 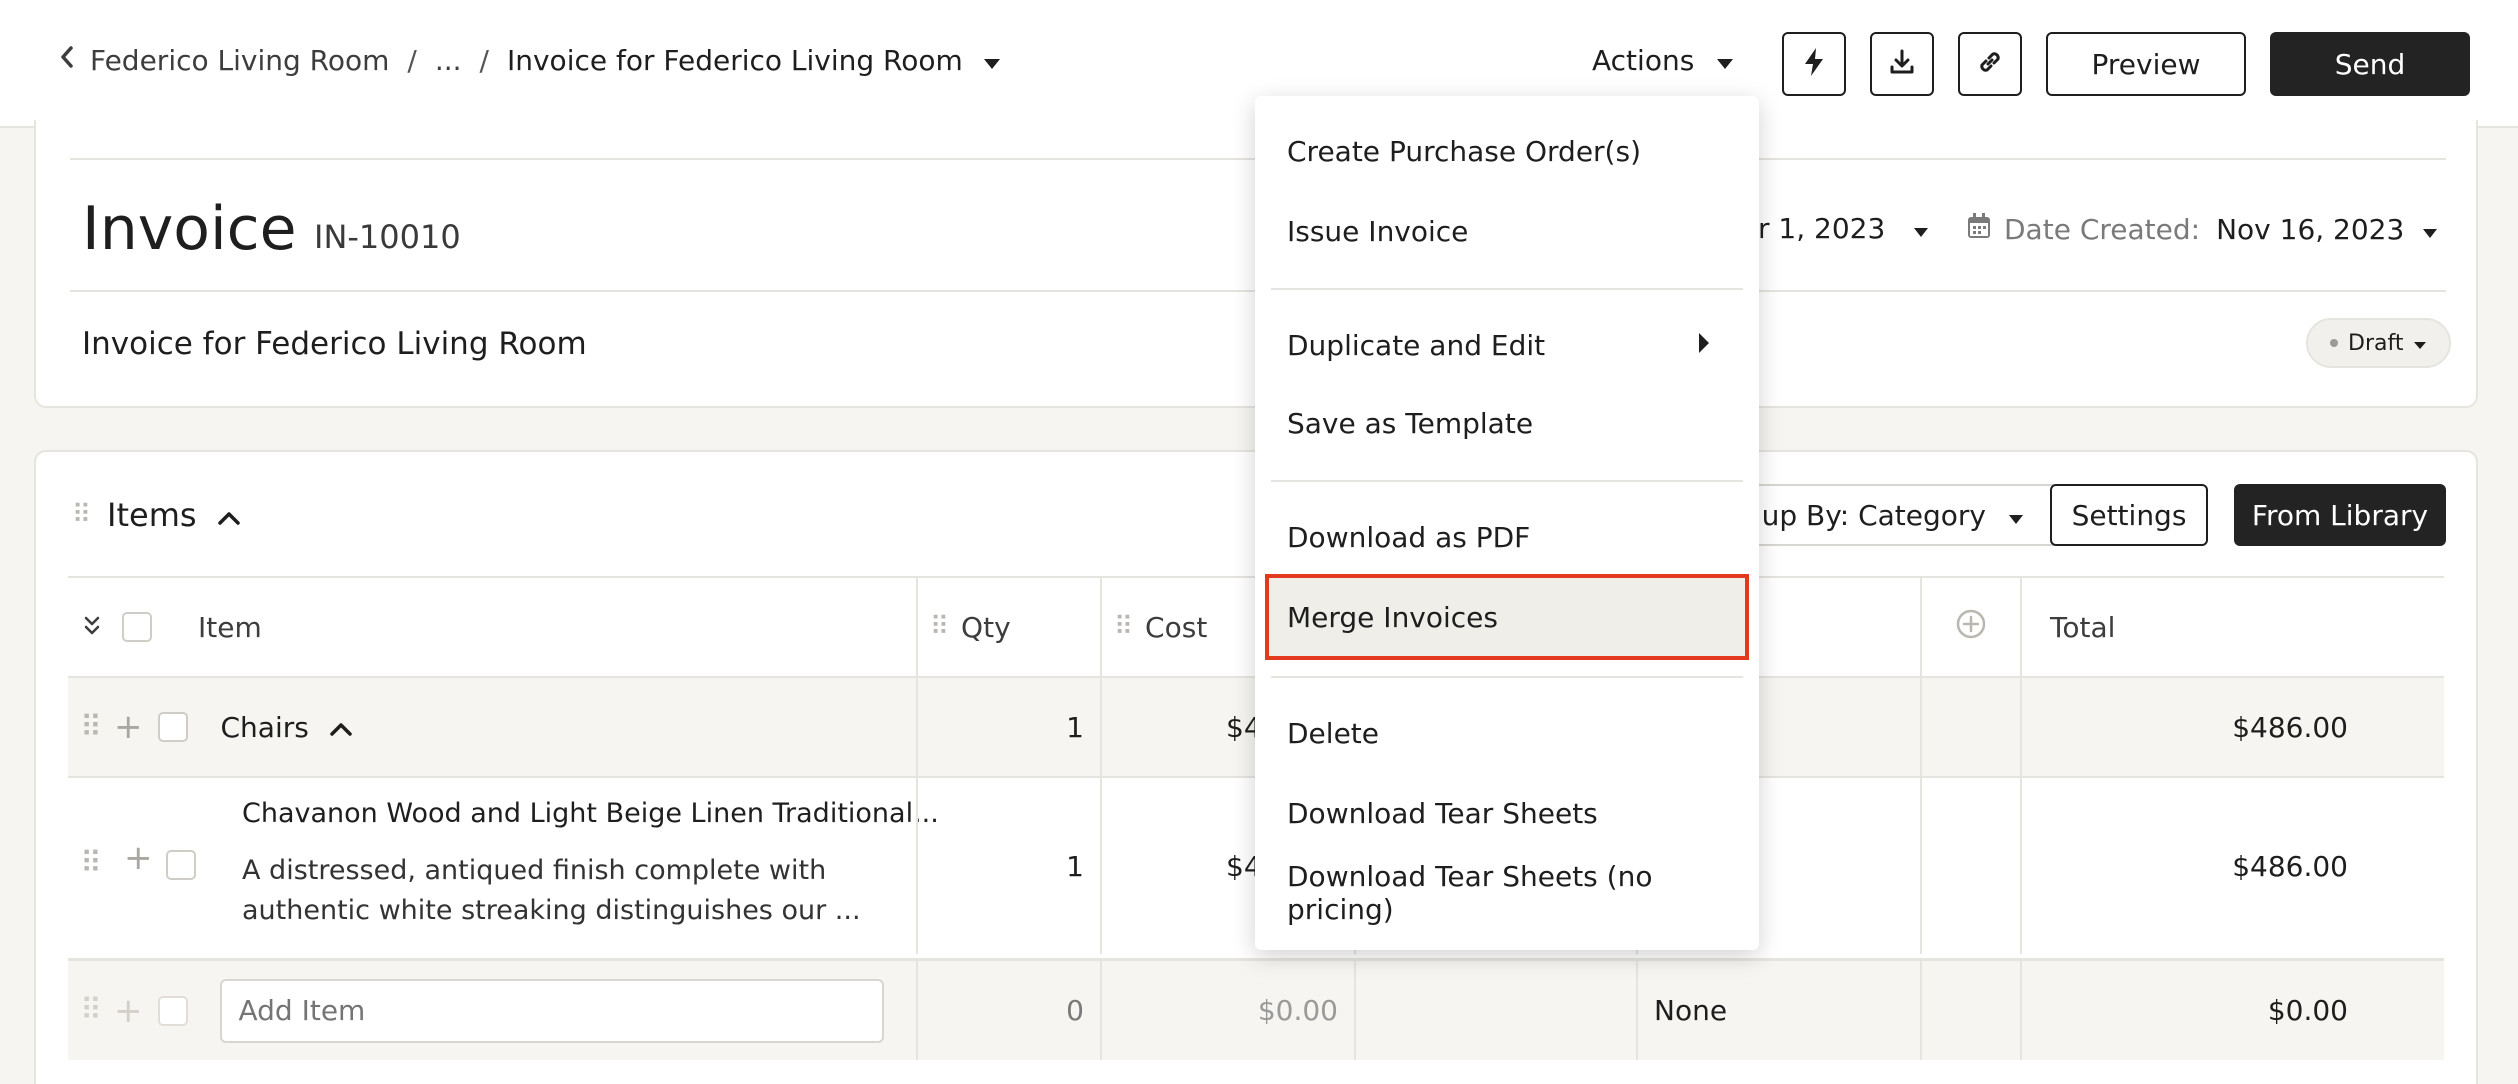 I want to click on due-date-picker: r 1, 2023, so click(x=1843, y=228).